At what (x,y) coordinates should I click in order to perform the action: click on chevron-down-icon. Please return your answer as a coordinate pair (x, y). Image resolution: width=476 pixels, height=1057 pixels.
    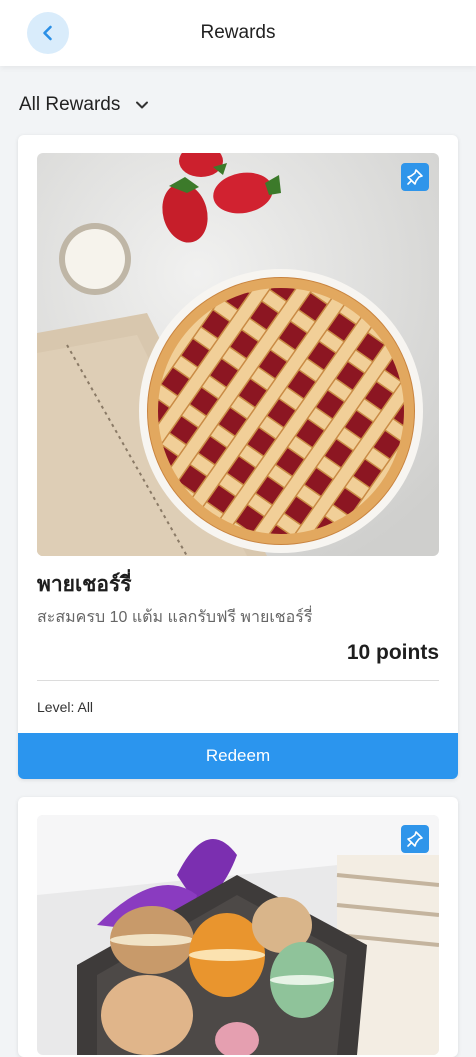
    Looking at the image, I should click on (142, 105).